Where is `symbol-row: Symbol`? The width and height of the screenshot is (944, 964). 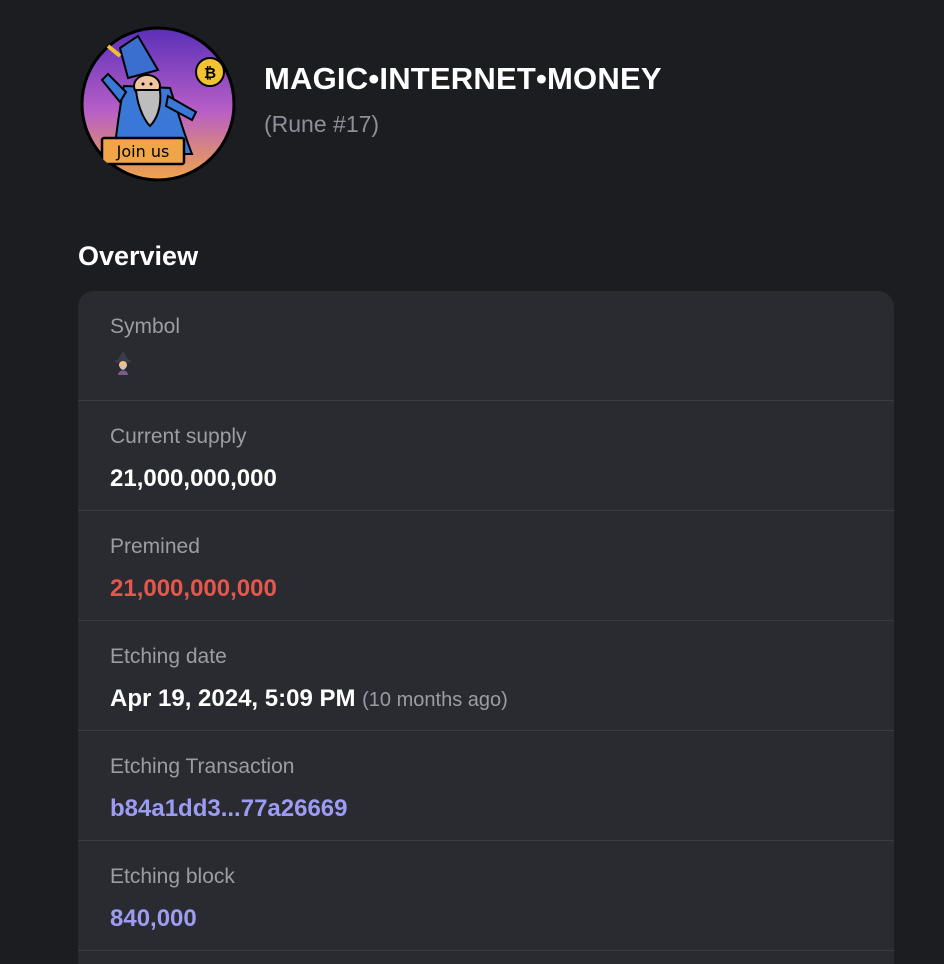 symbol-row: Symbol is located at coordinates (486, 346).